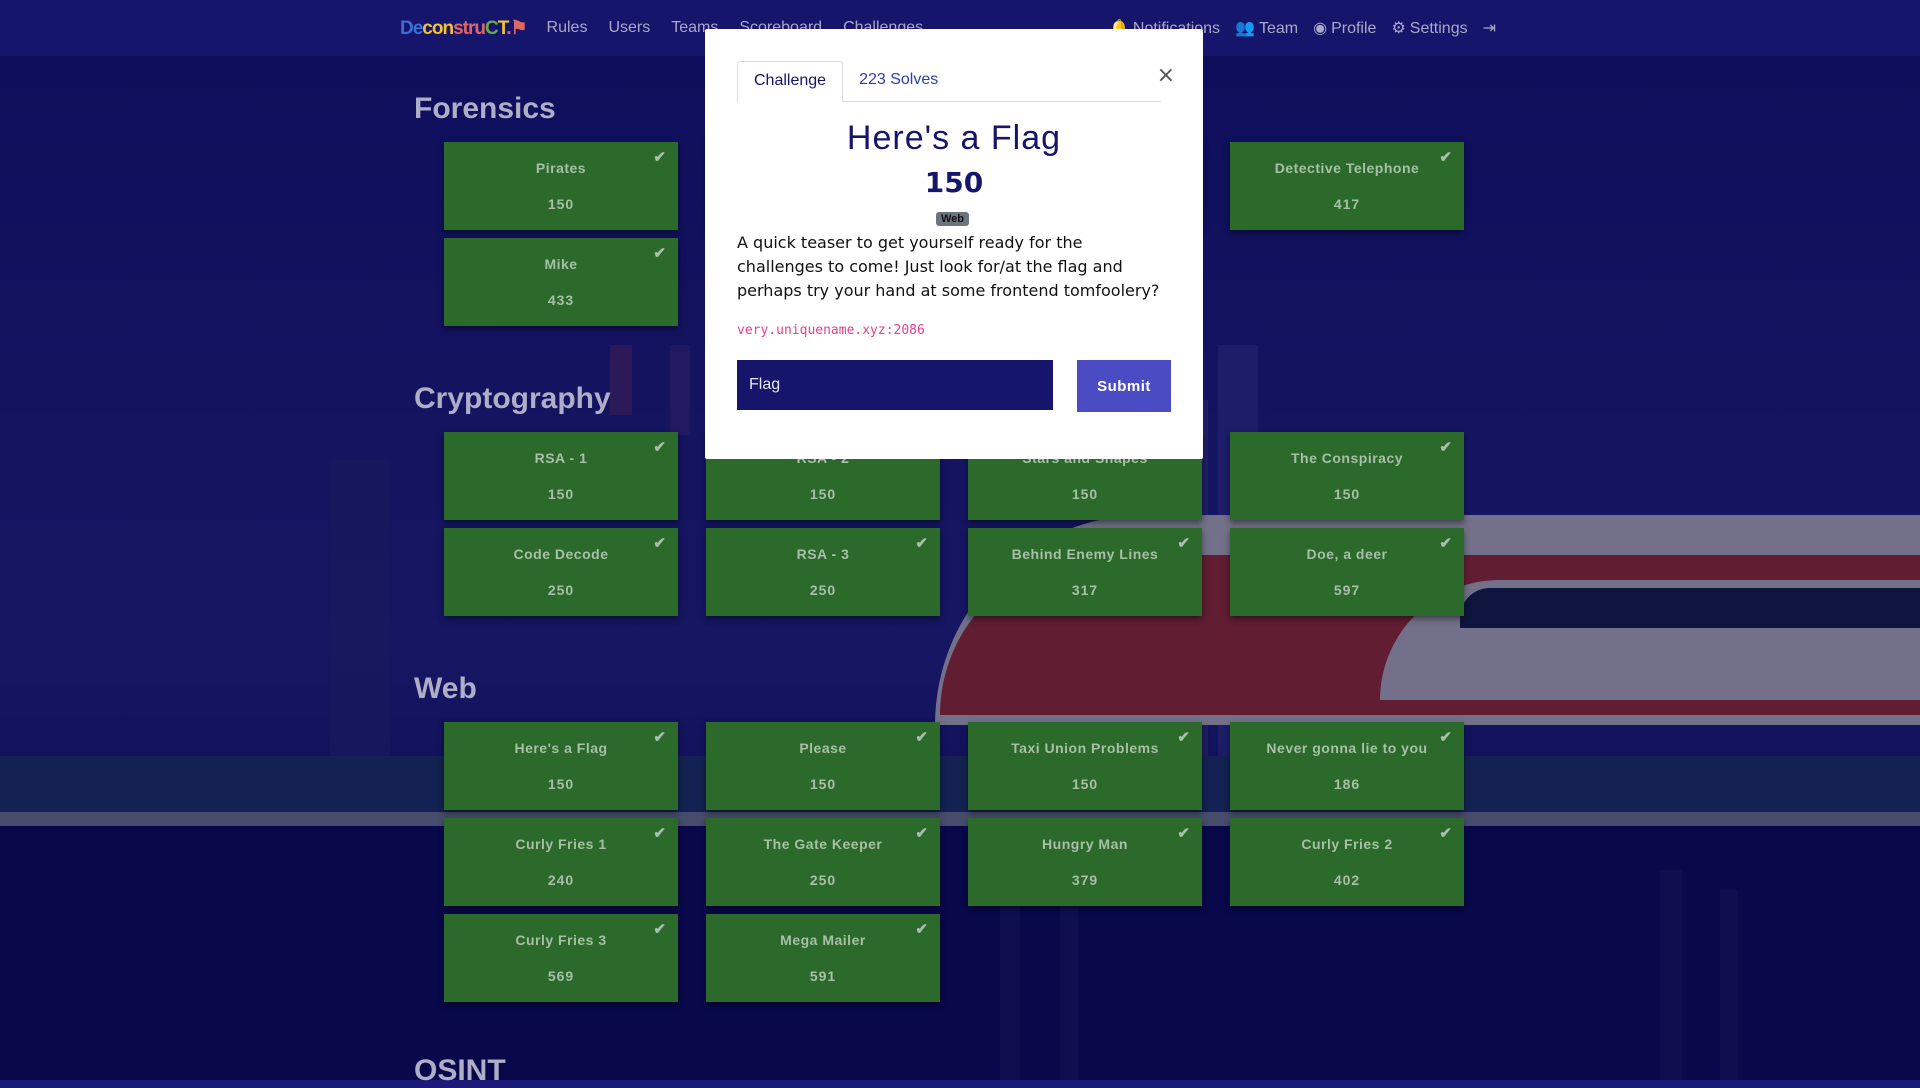 This screenshot has height=1088, width=1920. What do you see at coordinates (898, 81) in the screenshot?
I see `tab-solves: 223 Solves` at bounding box center [898, 81].